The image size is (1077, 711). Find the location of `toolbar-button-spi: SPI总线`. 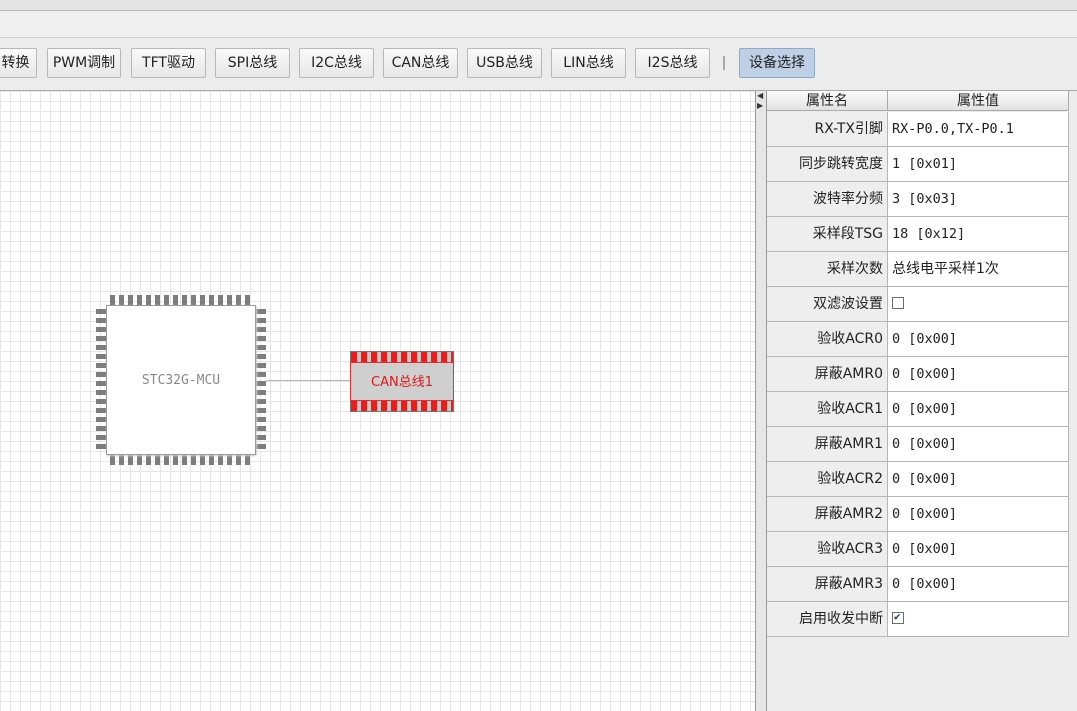

toolbar-button-spi: SPI总线 is located at coordinates (252, 63).